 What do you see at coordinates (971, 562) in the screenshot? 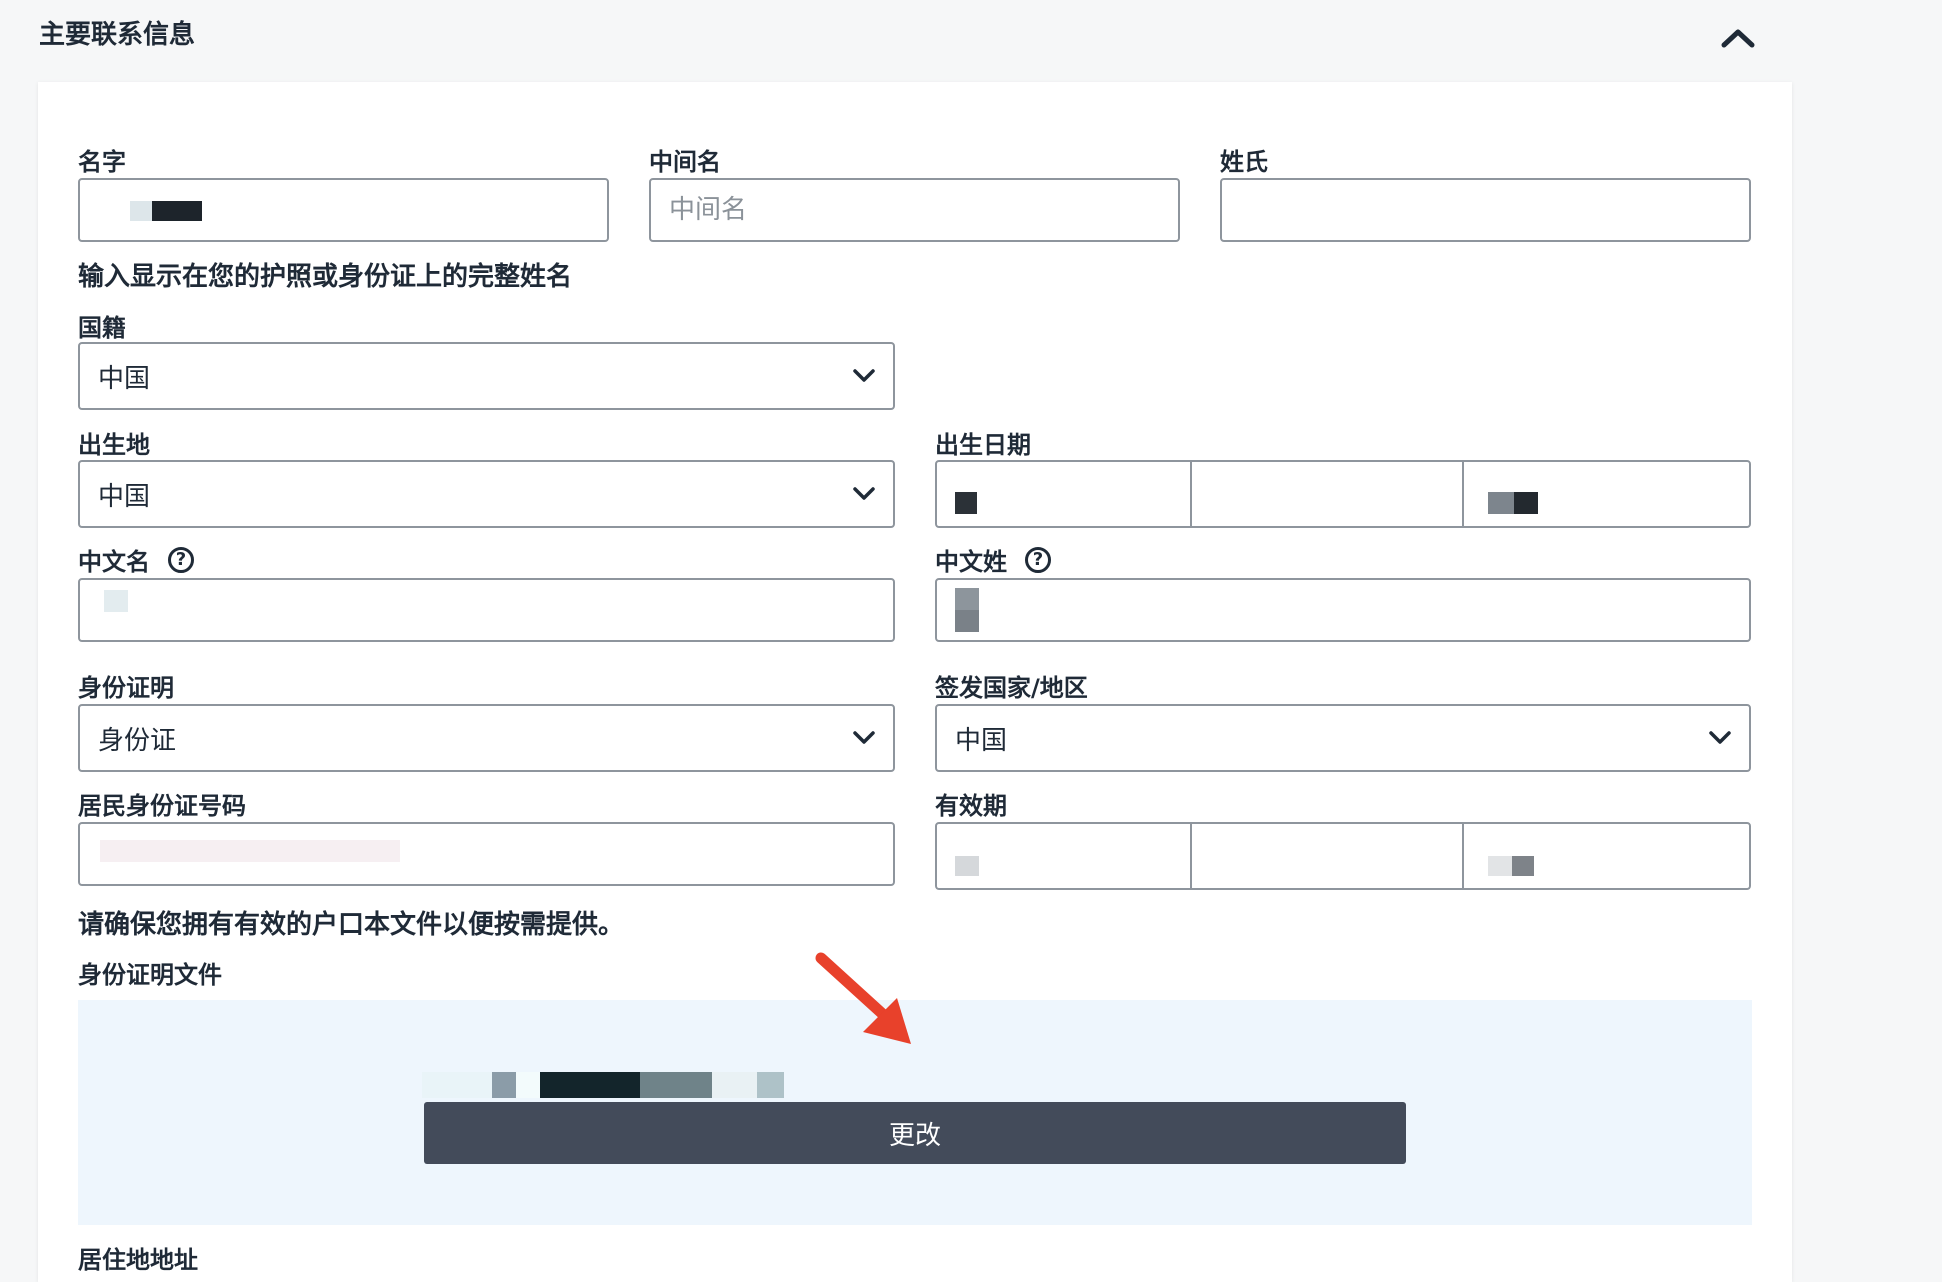
I see `chinese-last-name-label-text: 中文姓` at bounding box center [971, 562].